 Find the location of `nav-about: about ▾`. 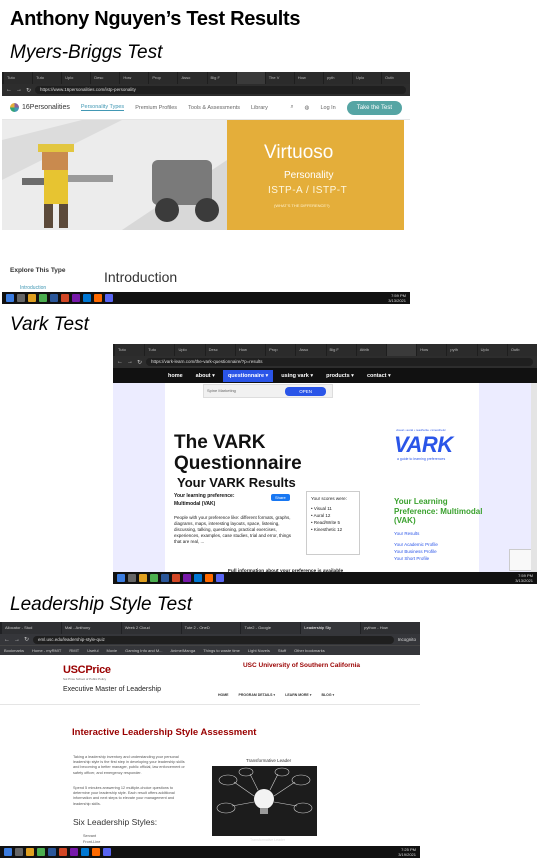

nav-about: about ▾ is located at coordinates (205, 376).